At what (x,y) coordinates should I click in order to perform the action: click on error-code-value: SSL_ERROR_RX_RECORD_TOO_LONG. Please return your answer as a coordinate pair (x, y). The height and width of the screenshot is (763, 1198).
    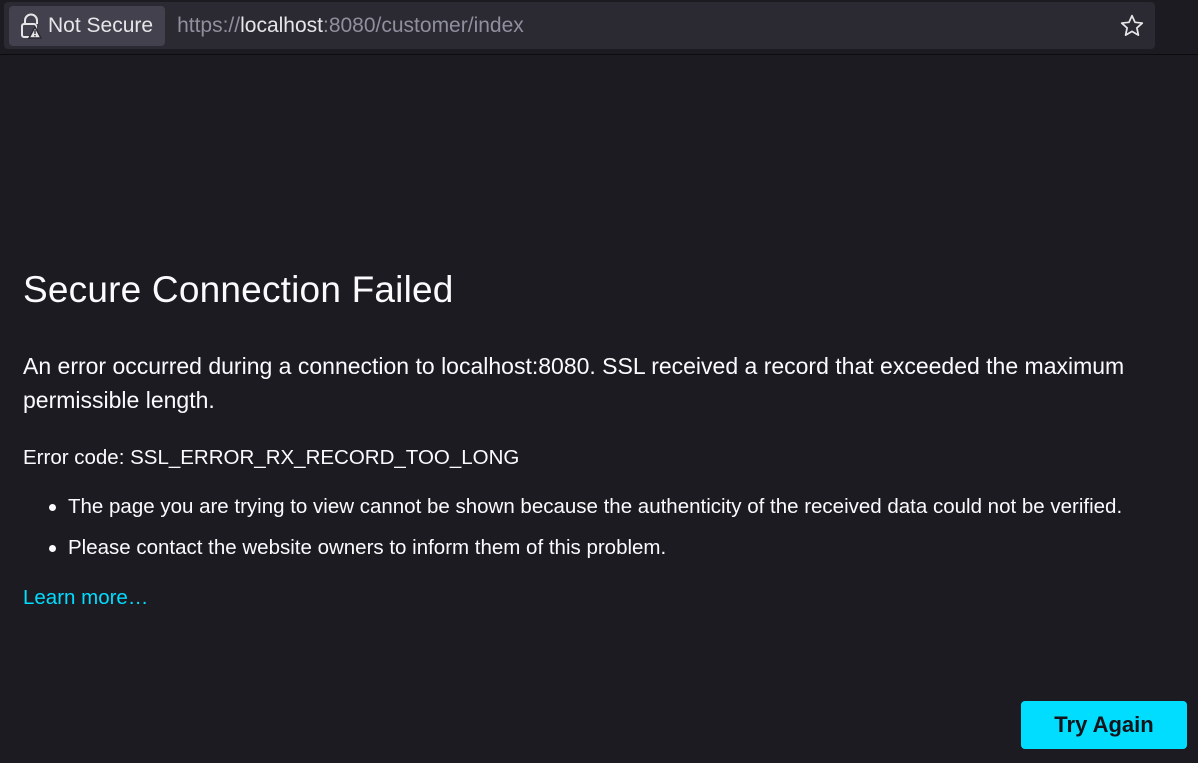
    Looking at the image, I should click on (325, 457).